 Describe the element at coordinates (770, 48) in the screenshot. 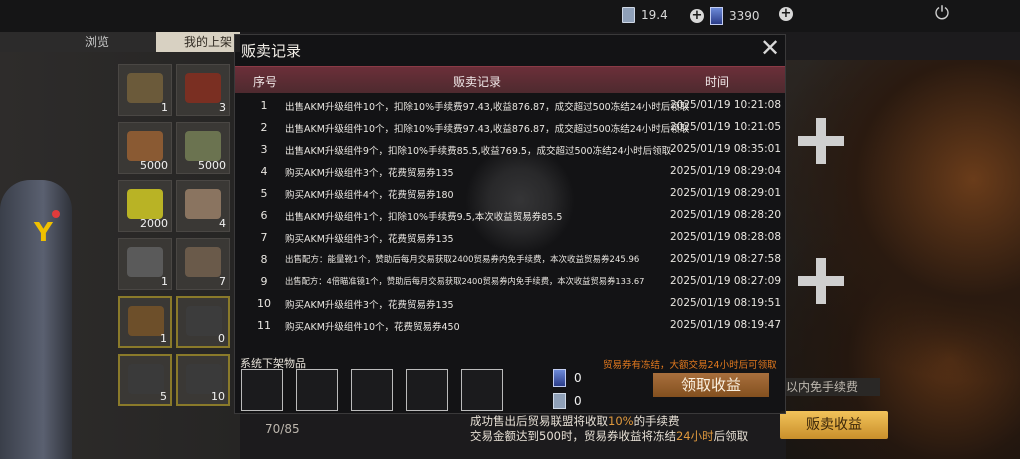

I see `close-icon: ✕` at that location.